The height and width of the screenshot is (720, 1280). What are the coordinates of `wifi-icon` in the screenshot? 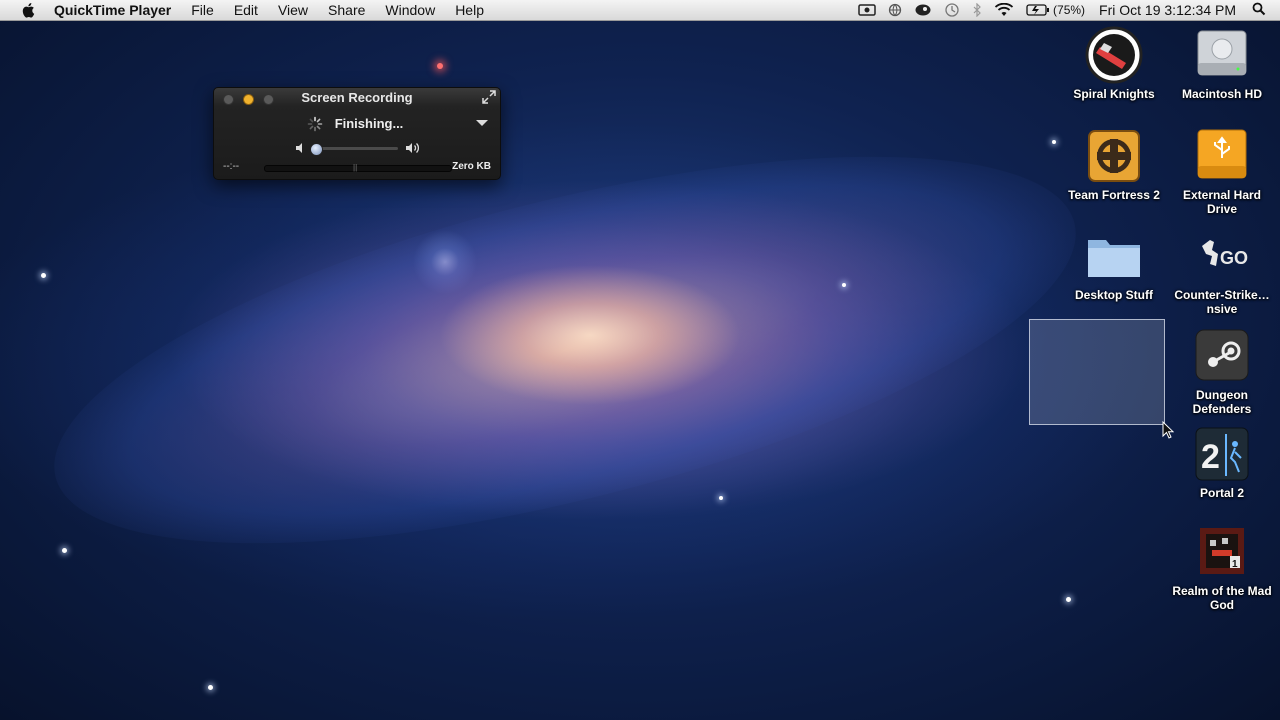 It's located at (1004, 10).